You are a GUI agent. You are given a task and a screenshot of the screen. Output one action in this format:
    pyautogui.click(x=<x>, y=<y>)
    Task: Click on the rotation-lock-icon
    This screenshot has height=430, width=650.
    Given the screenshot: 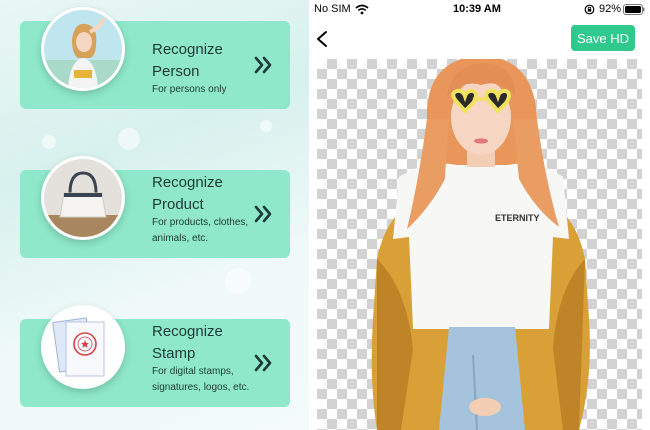 What is the action you would take?
    pyautogui.click(x=589, y=9)
    